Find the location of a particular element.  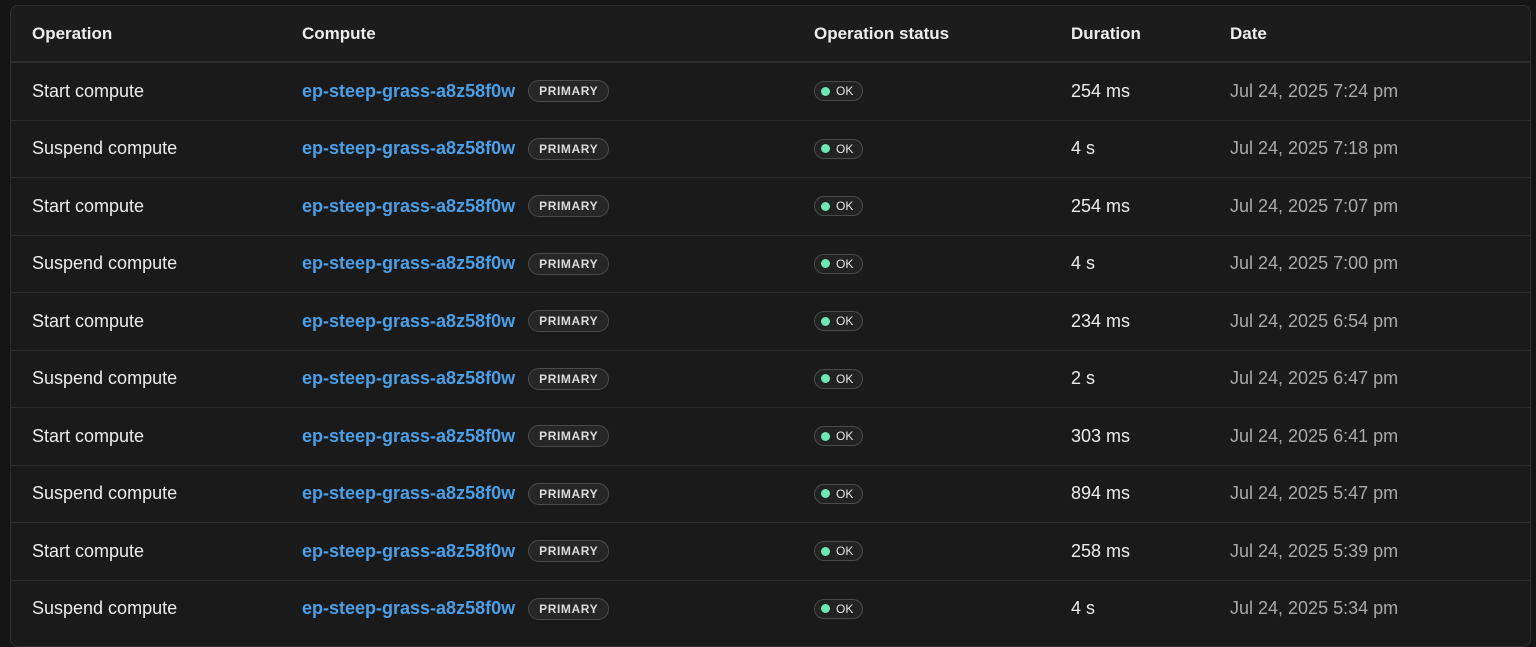

column-header-date: Date is located at coordinates (1248, 34).